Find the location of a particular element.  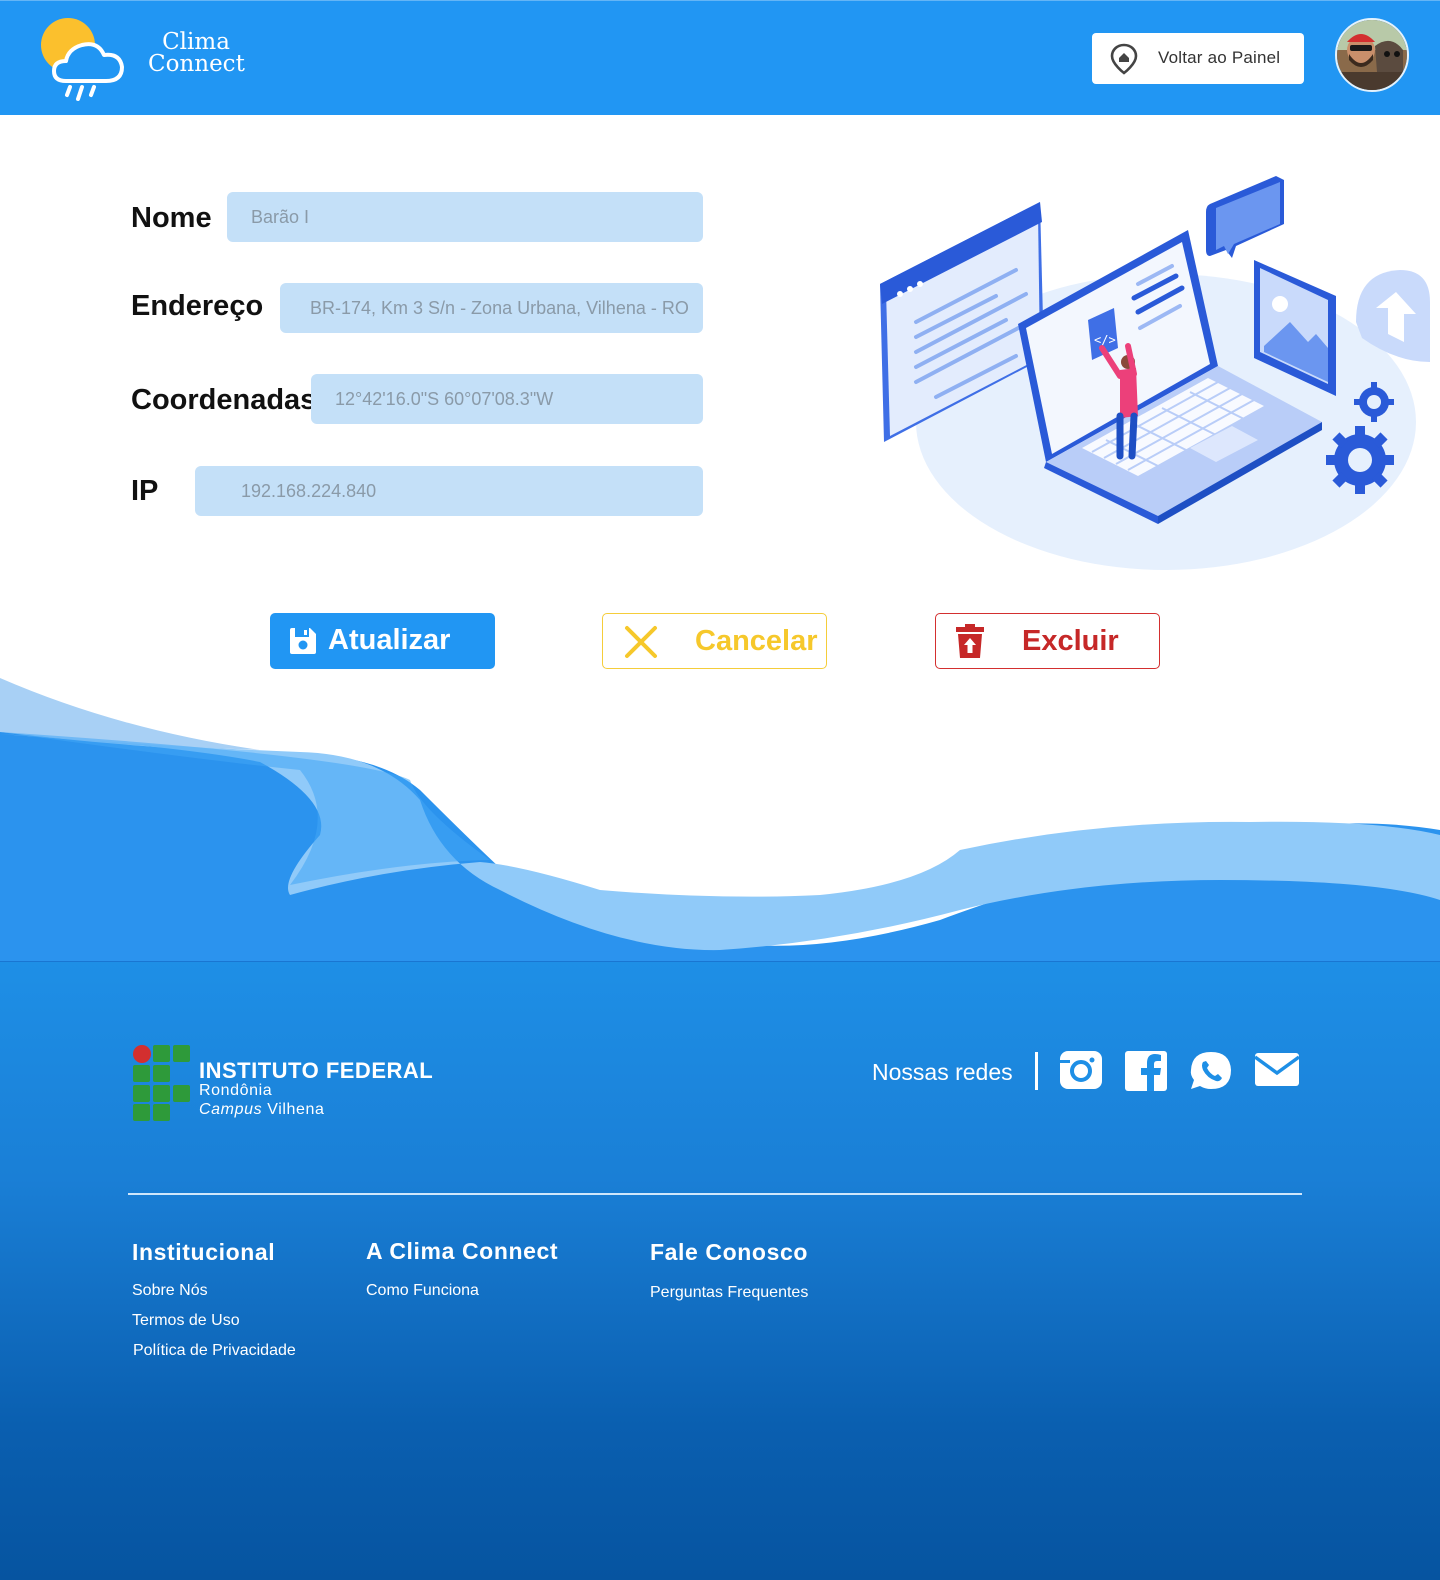

avatar-photo-icon is located at coordinates (1372, 55).